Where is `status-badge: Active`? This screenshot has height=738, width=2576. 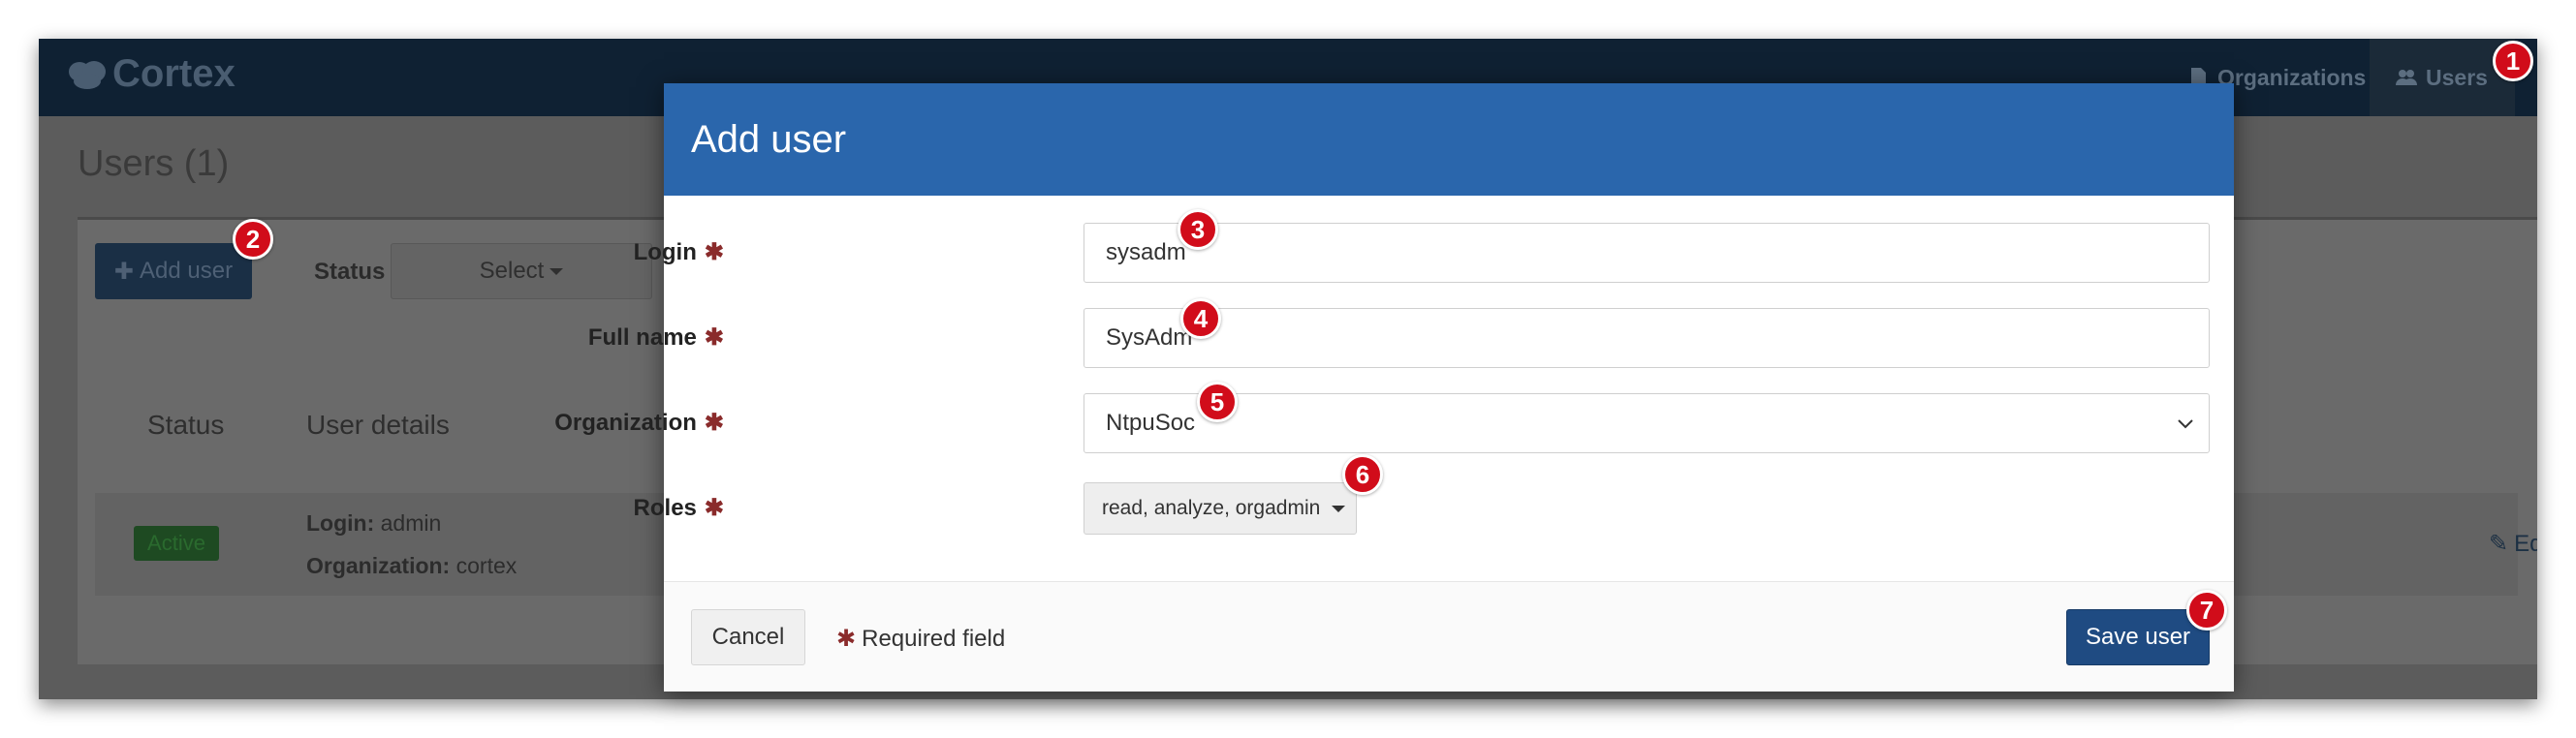 status-badge: Active is located at coordinates (176, 543).